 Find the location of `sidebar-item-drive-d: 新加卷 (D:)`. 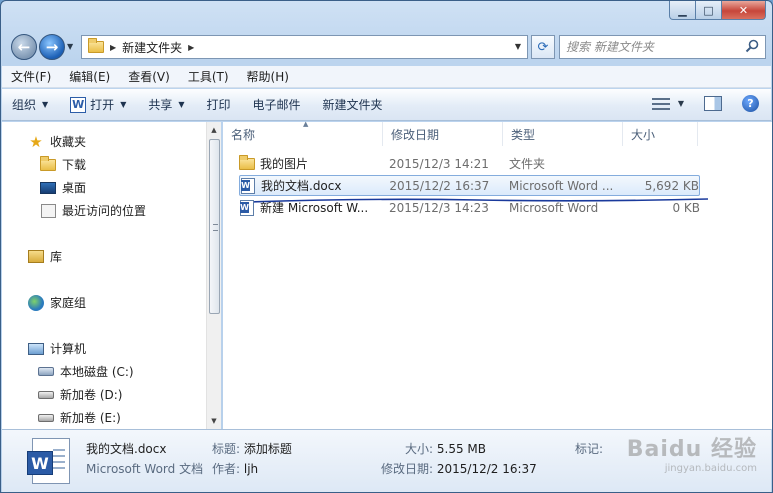

sidebar-item-drive-d: 新加卷 (D:) is located at coordinates (80, 394).